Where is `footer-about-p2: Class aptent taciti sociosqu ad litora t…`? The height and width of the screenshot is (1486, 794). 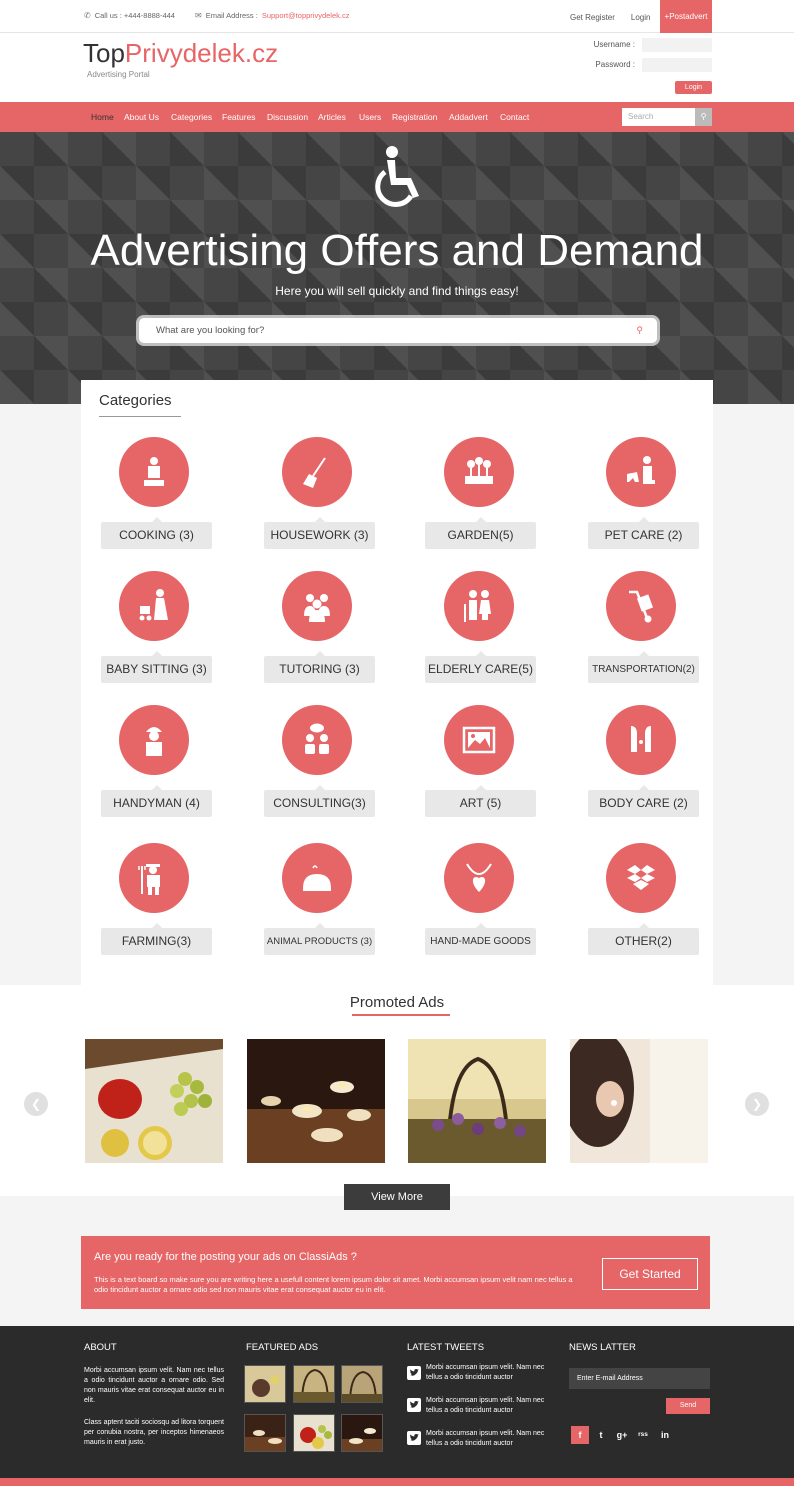
footer-about-p2: Class aptent taciti sociosqu ad litora t… is located at coordinates (154, 1432).